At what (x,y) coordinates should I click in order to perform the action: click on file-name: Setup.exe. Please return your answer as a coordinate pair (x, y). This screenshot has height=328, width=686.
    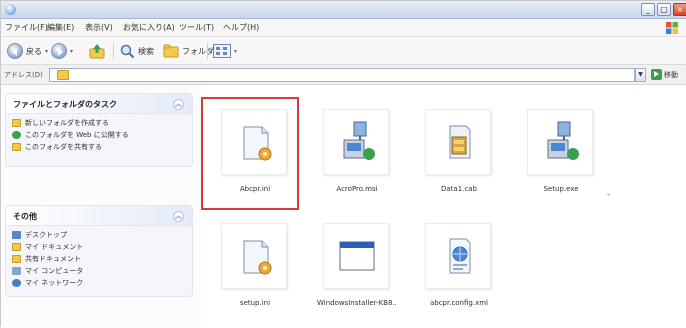
    Looking at the image, I should click on (561, 189).